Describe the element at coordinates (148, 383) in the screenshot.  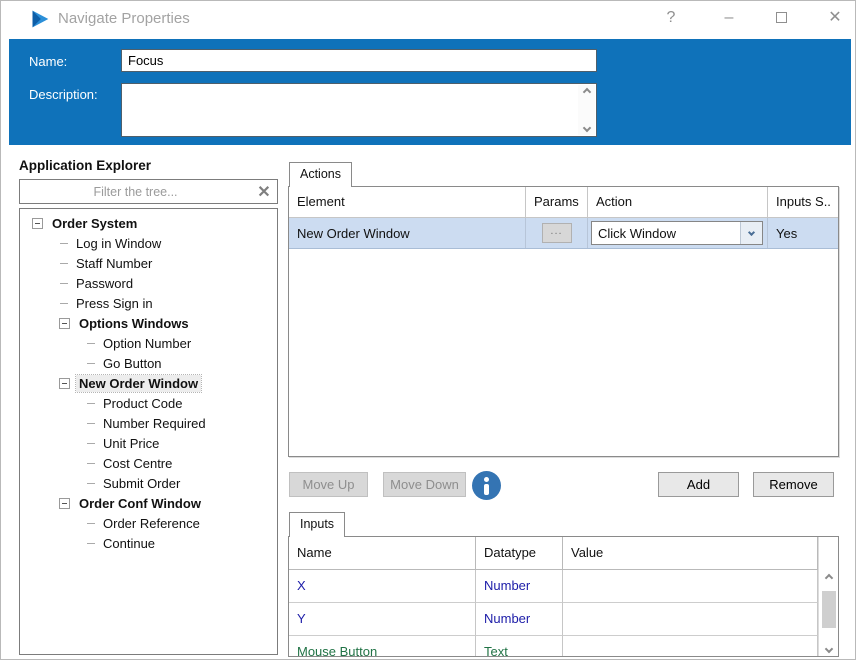
I see `tree-item: New Order Window` at that location.